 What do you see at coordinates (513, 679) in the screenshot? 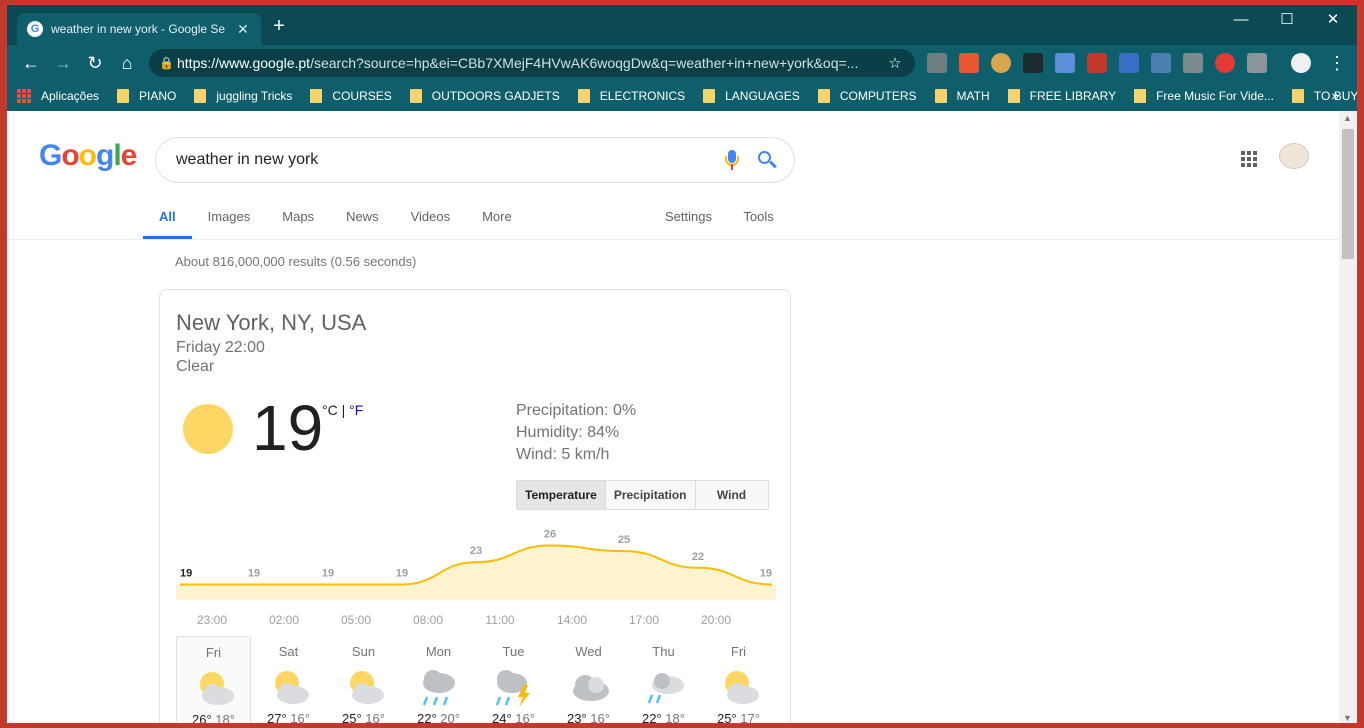
I see `forecast-day: Tue 24° 16°` at bounding box center [513, 679].